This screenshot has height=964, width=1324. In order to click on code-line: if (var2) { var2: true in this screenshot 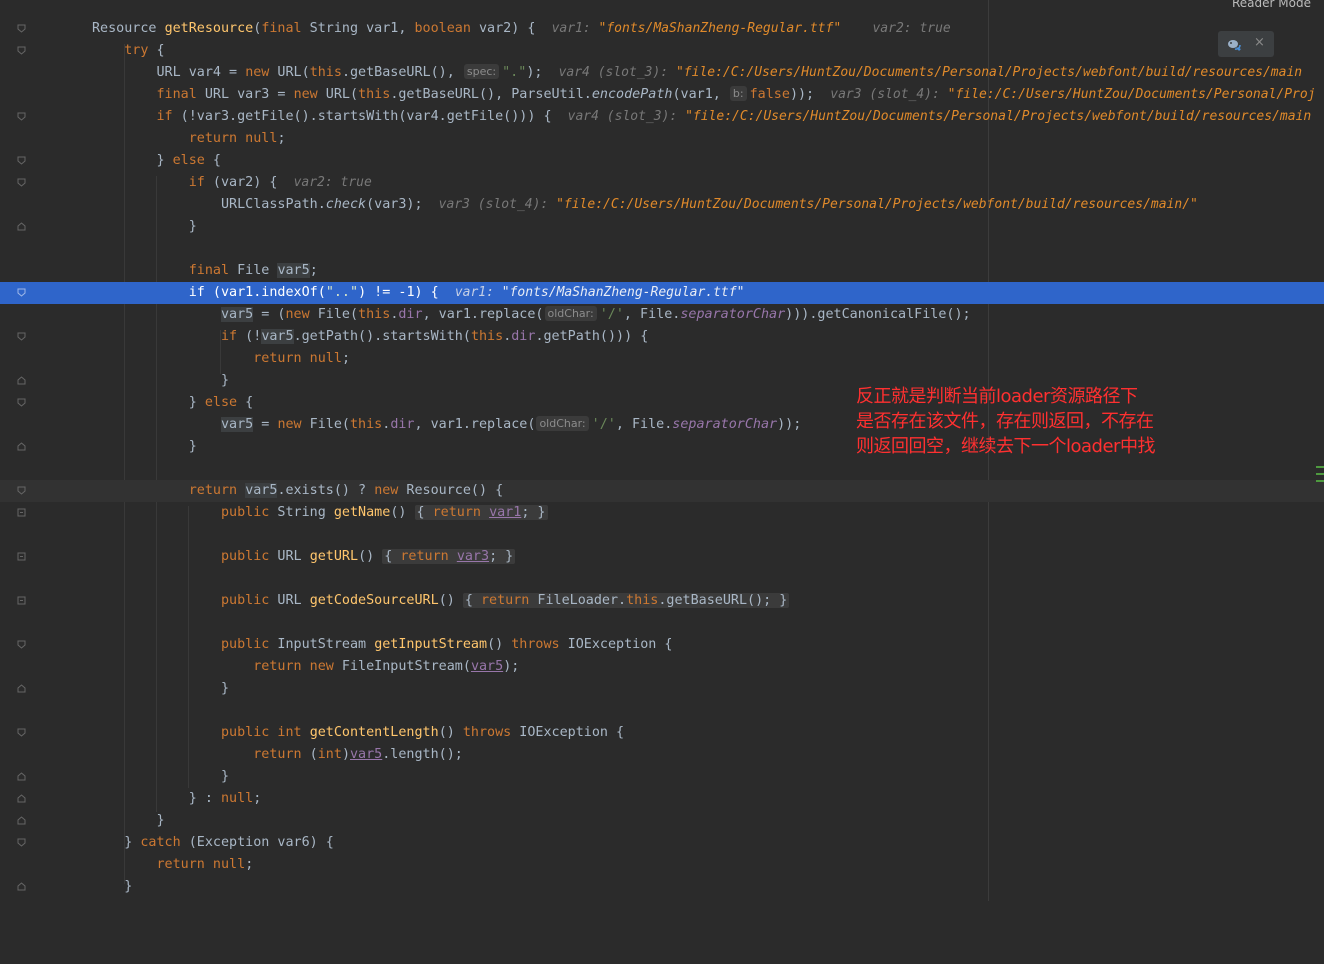, I will do `click(662, 183)`.